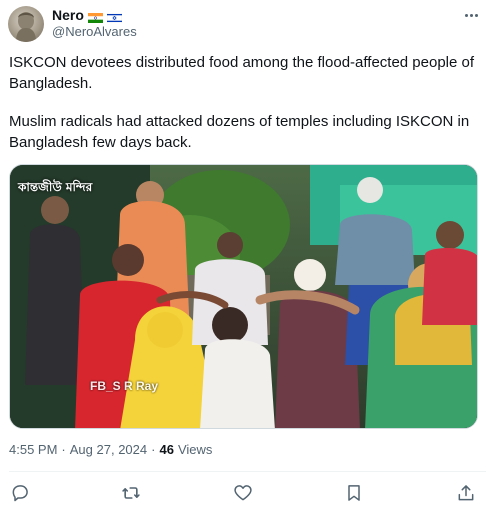  I want to click on india-flag-icon, so click(95, 16).